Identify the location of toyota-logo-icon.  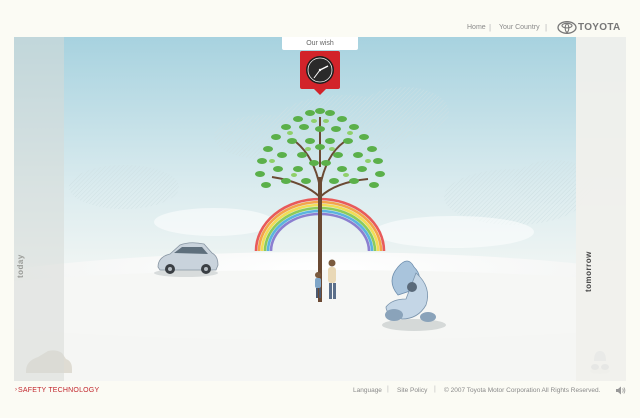
(567, 27).